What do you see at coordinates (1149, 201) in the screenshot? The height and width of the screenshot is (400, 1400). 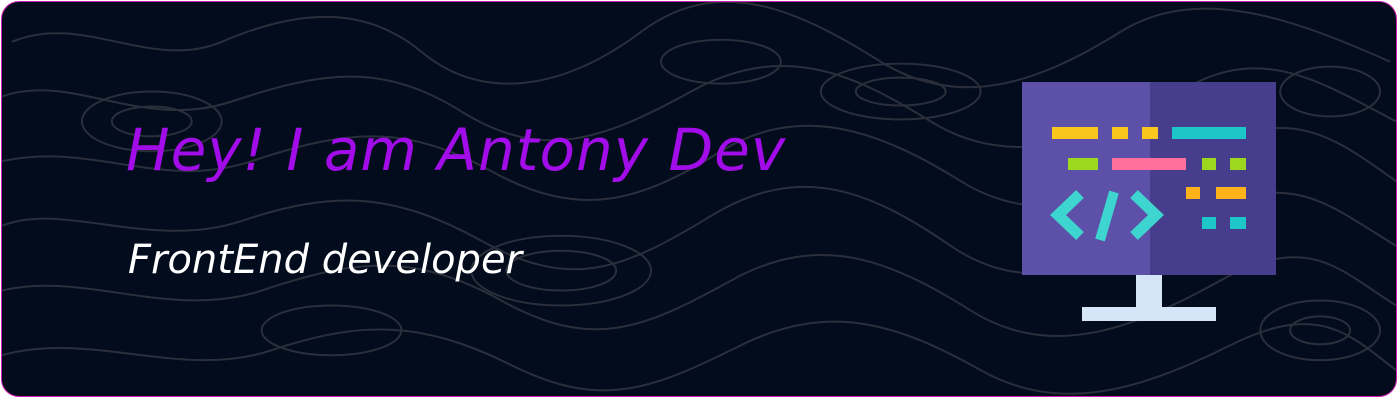 I see `code-monitor-icon` at bounding box center [1149, 201].